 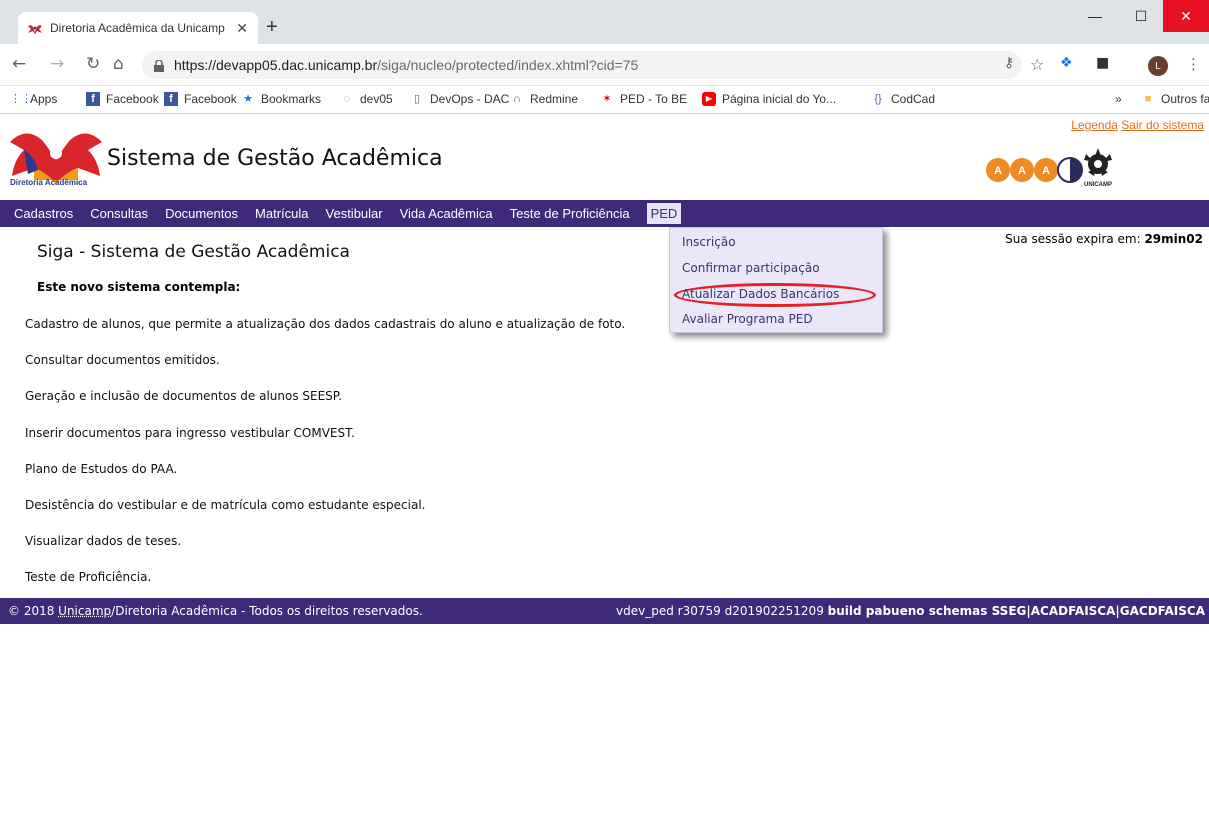 I want to click on feature-line: Consultar documentos emitidos., so click(x=122, y=360).